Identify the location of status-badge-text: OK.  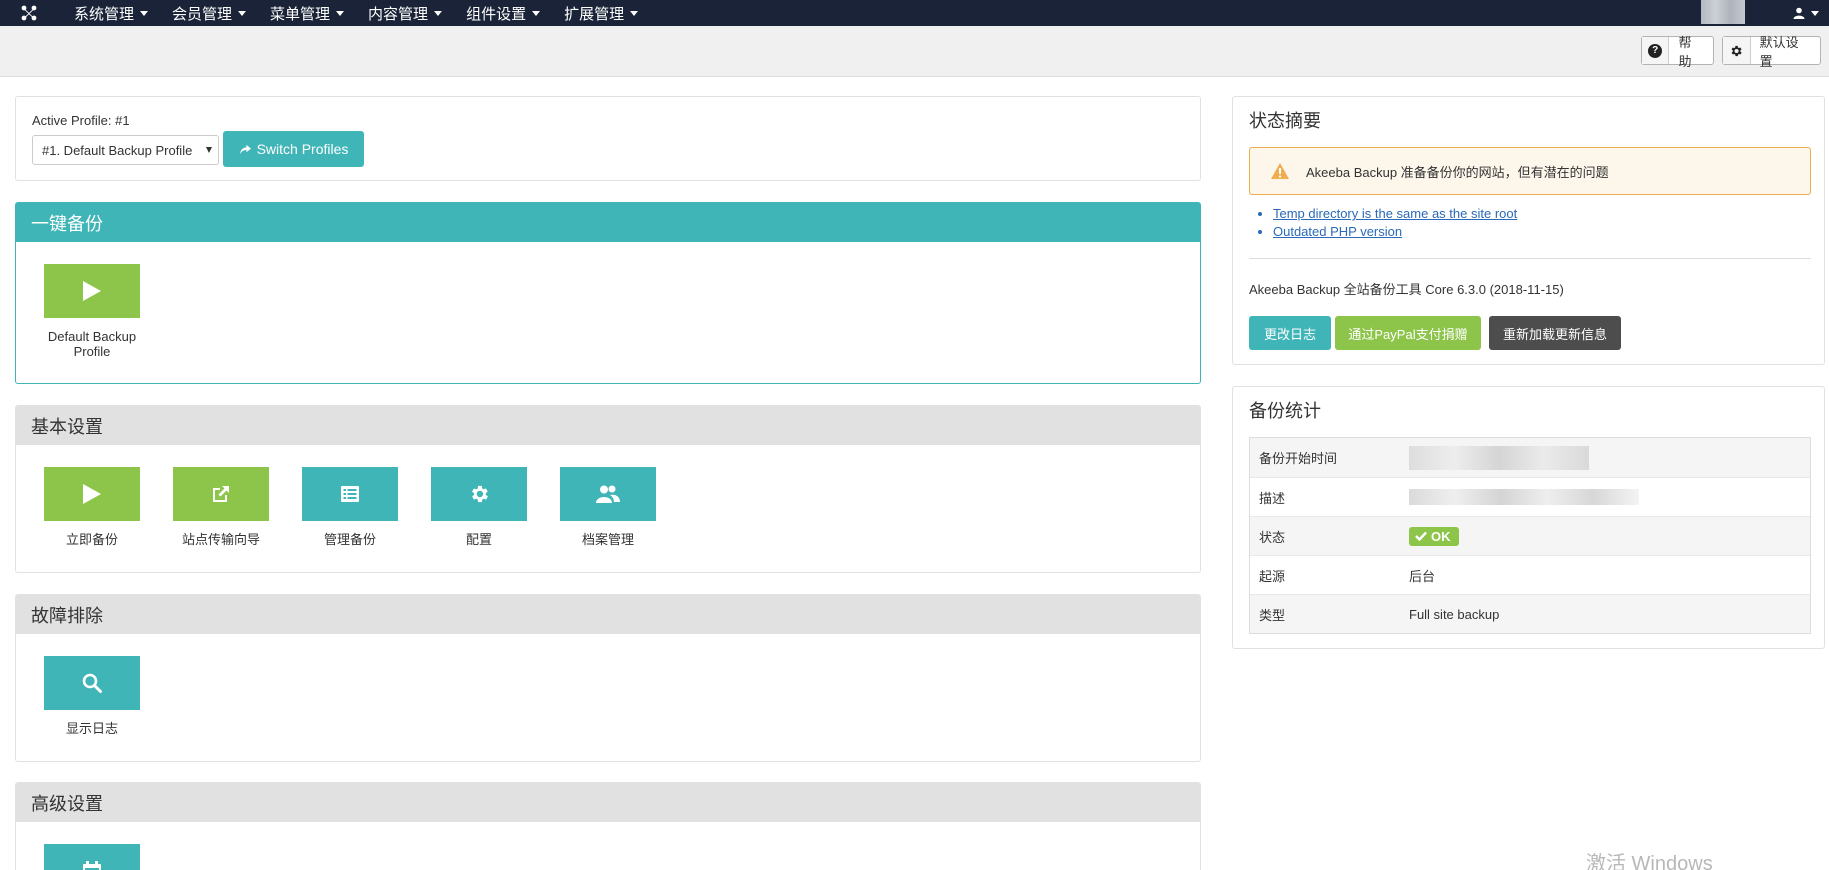
(1441, 536).